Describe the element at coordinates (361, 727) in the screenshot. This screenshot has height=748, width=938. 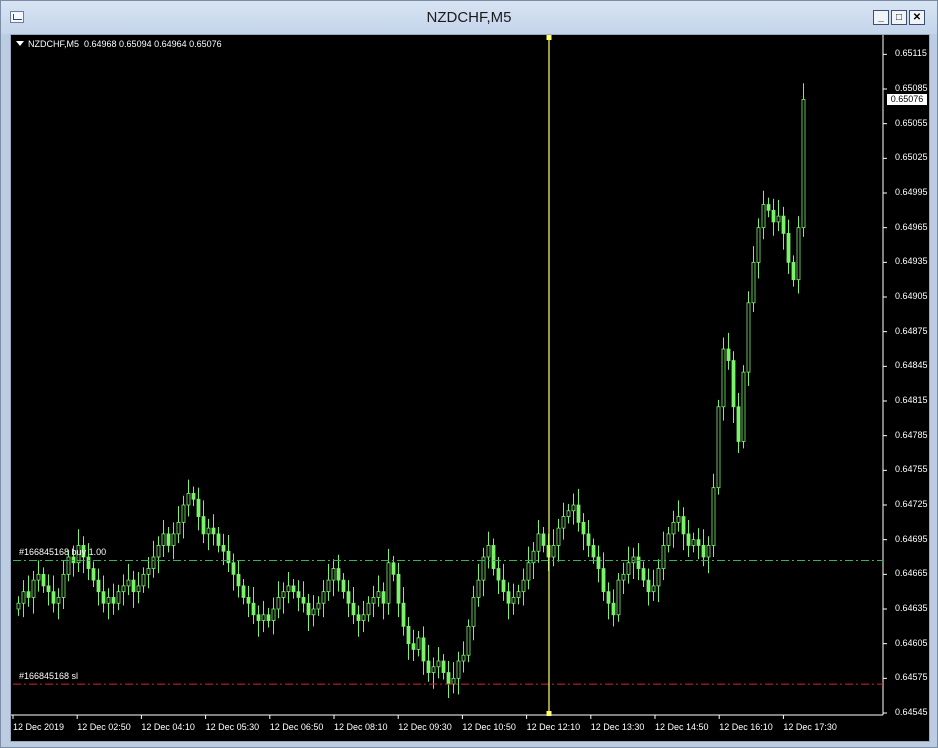
I see `time-tick-label: 12 Dec 08:10` at that location.